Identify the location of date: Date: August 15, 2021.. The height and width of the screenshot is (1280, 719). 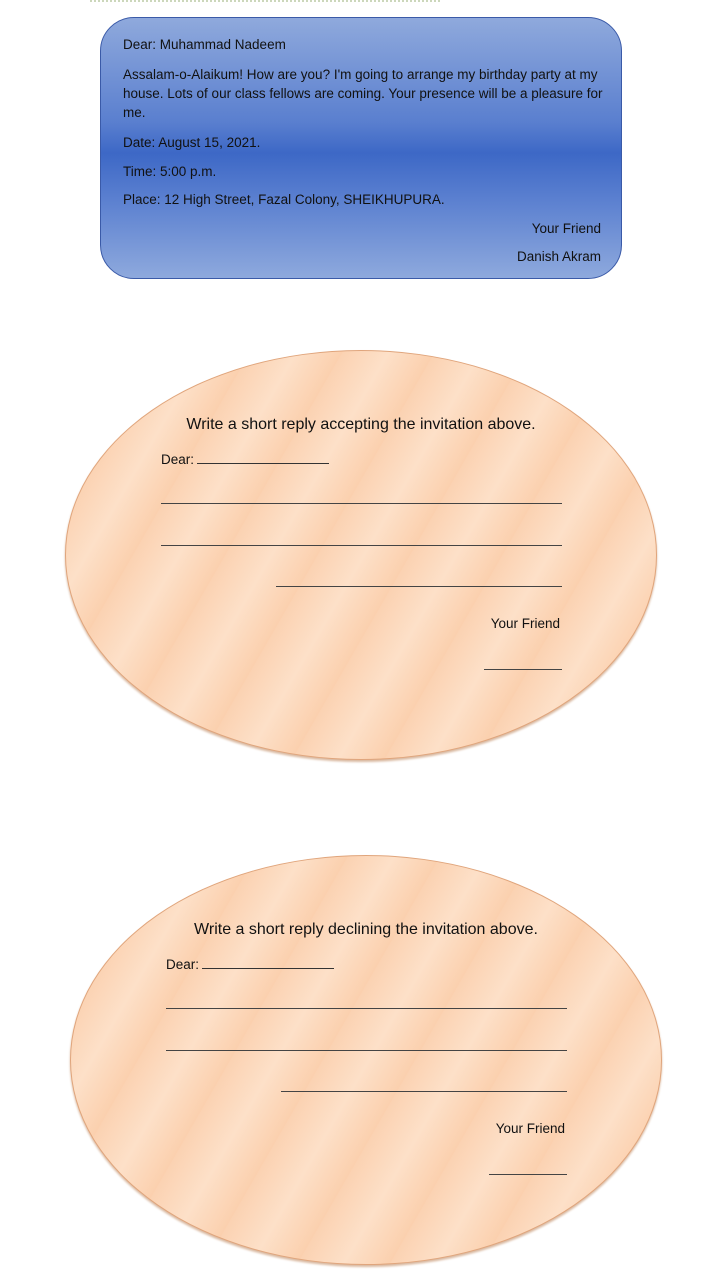
(192, 142).